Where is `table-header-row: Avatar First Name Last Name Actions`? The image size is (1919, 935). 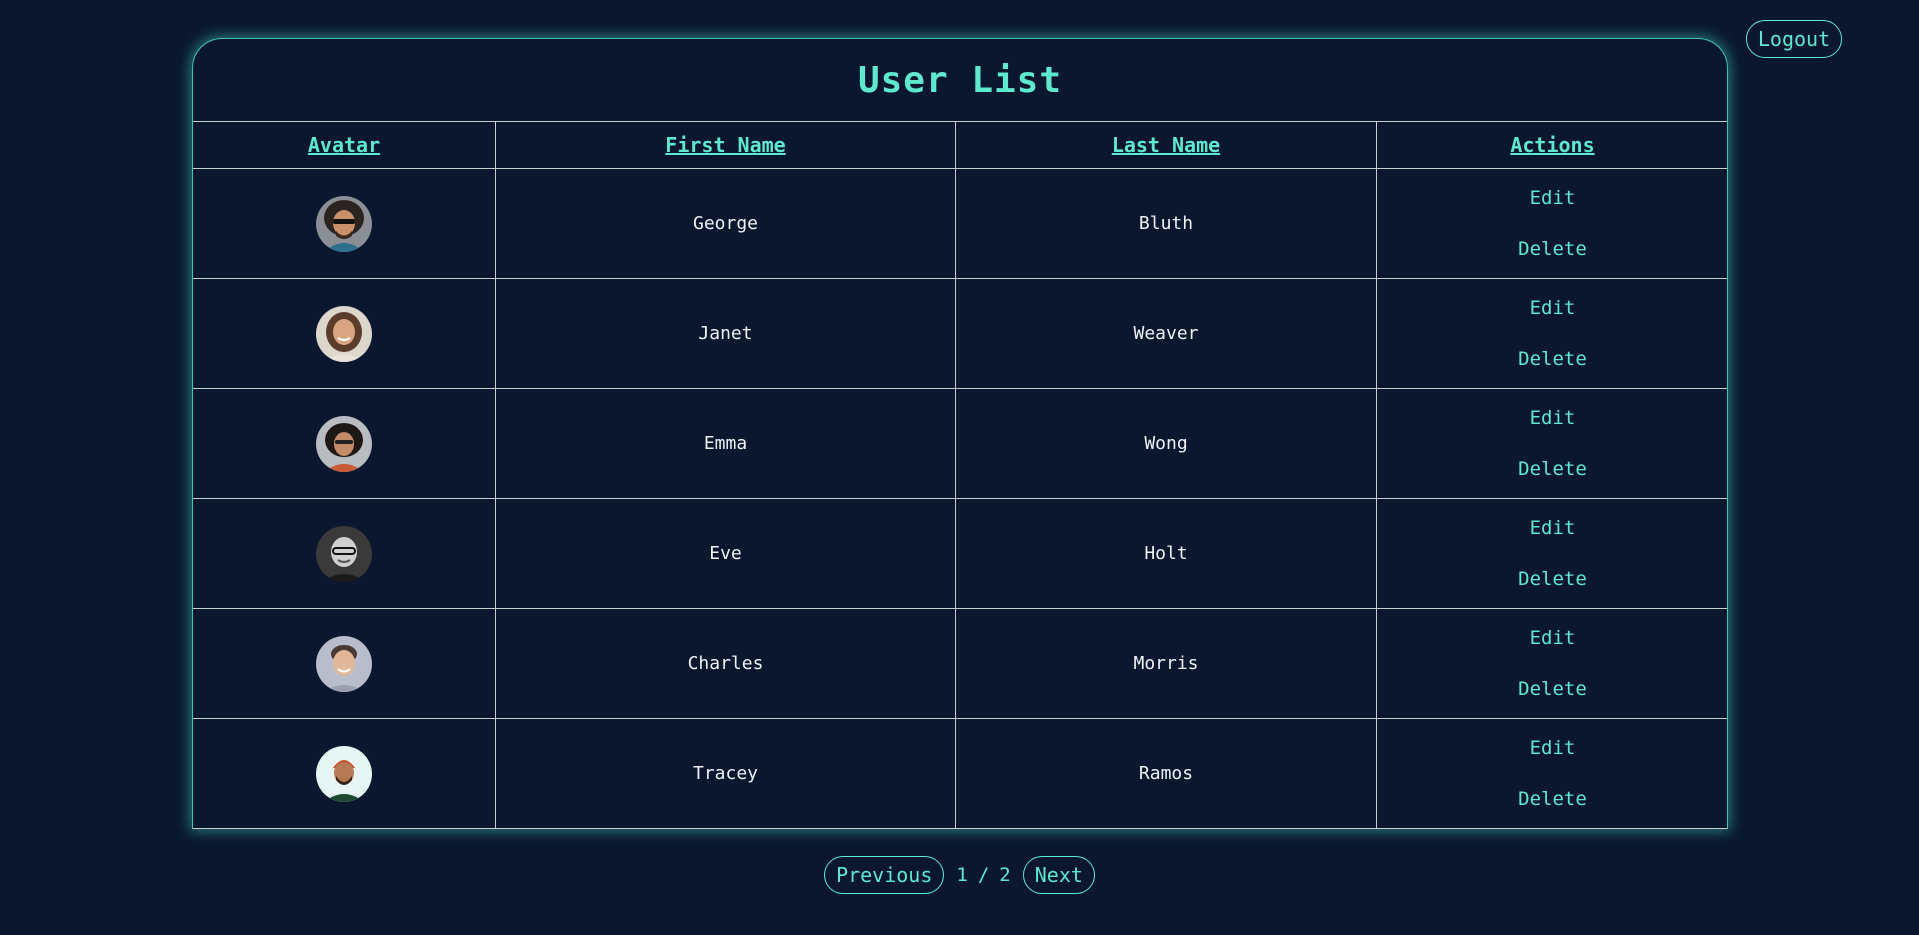 table-header-row: Avatar First Name Last Name Actions is located at coordinates (960, 145).